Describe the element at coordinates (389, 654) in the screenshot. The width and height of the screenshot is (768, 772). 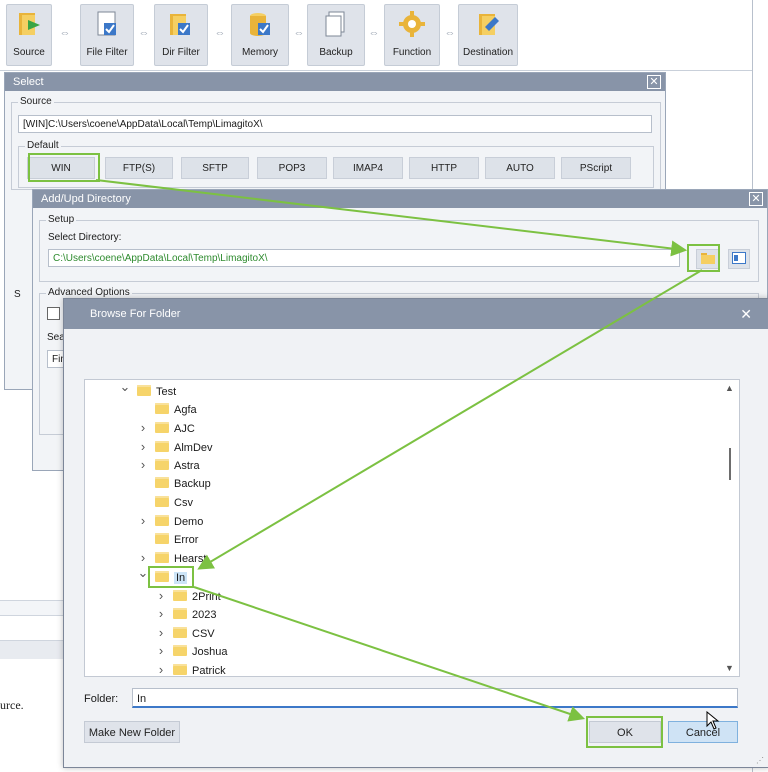
I see `arrow-in-to-ok` at that location.